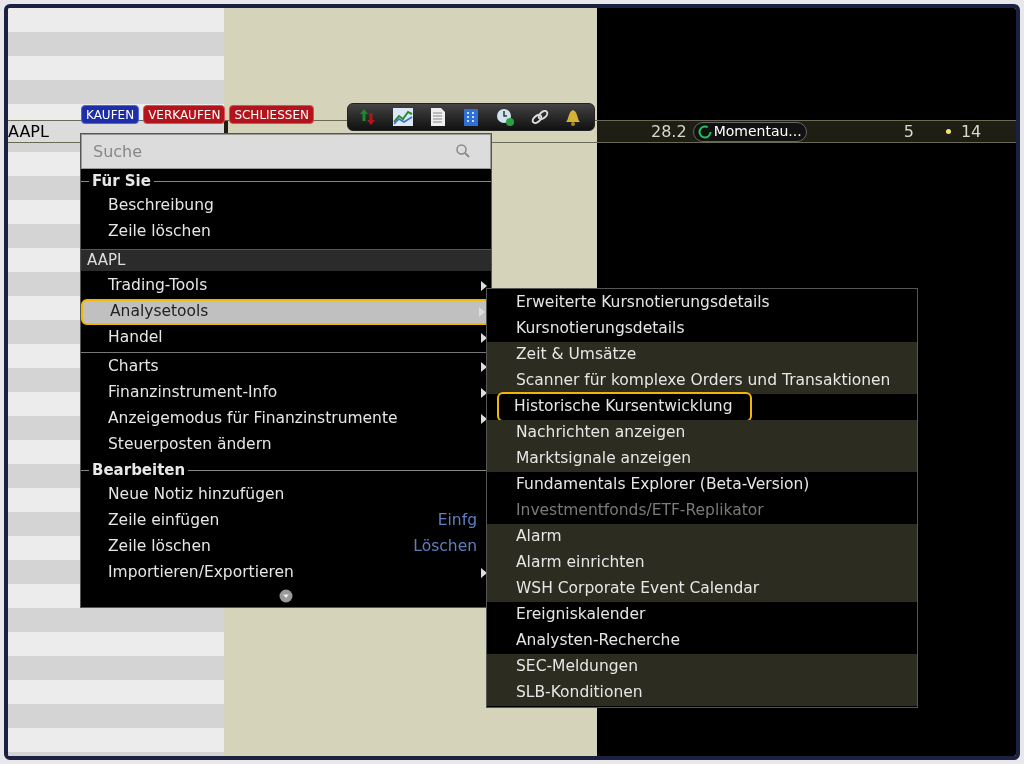 The image size is (1024, 764). I want to click on section-heading: Bearbeiten, so click(139, 470).